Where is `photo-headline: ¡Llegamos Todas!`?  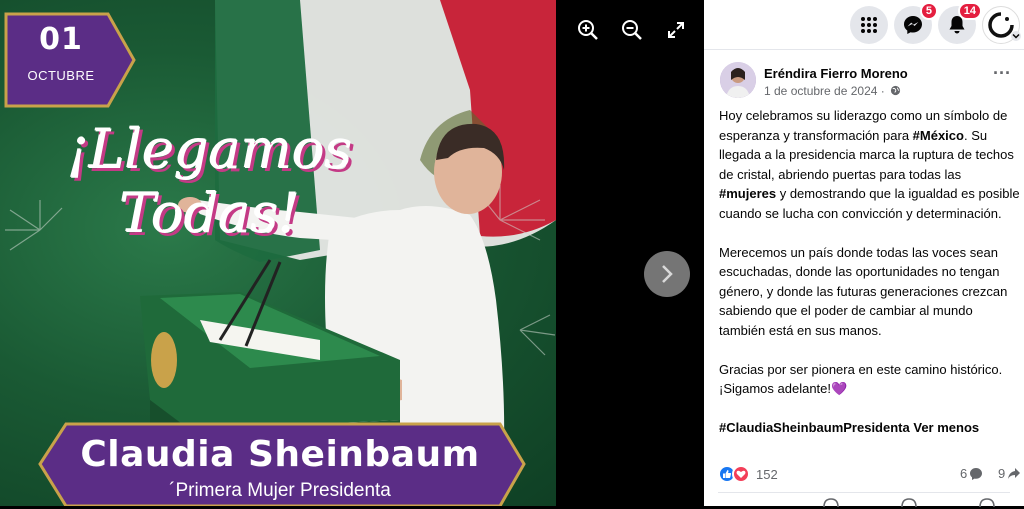 photo-headline: ¡Llegamos Todas! is located at coordinates (210, 181).